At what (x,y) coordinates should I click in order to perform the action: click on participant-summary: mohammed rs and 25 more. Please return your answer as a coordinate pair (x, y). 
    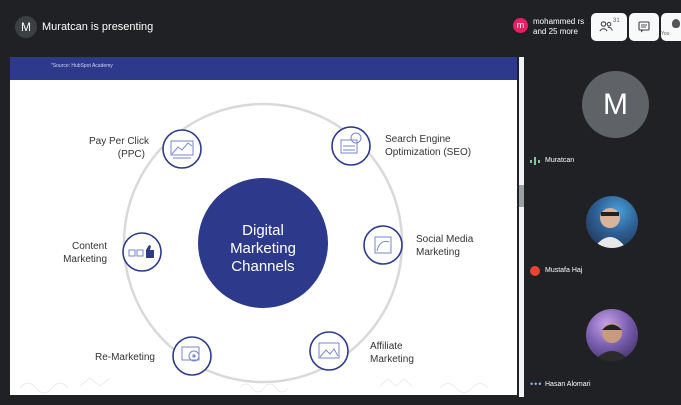
    Looking at the image, I should click on (563, 27).